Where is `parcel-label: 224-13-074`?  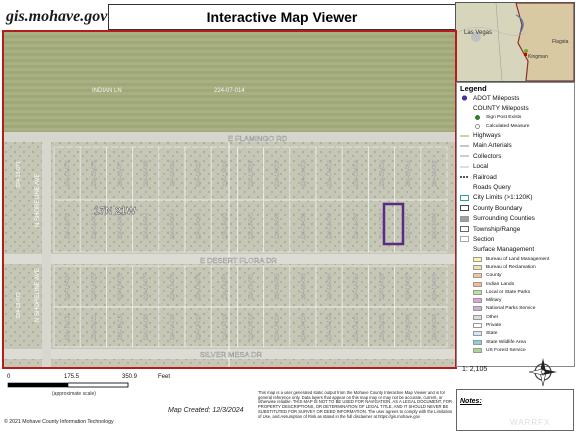
parcel-label: 224-13-074 is located at coordinates (68, 286).